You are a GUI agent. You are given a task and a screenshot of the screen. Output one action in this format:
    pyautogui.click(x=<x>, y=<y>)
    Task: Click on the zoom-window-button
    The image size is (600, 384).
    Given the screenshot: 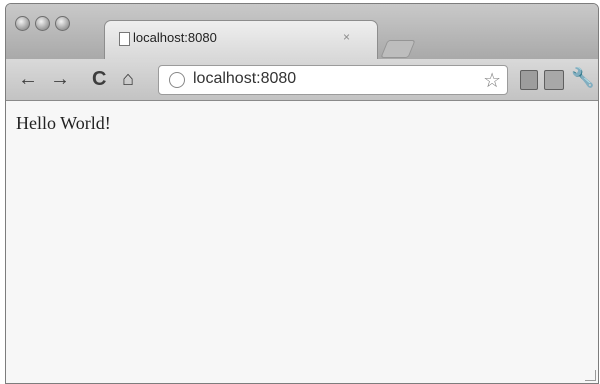 What is the action you would take?
    pyautogui.click(x=62, y=23)
    